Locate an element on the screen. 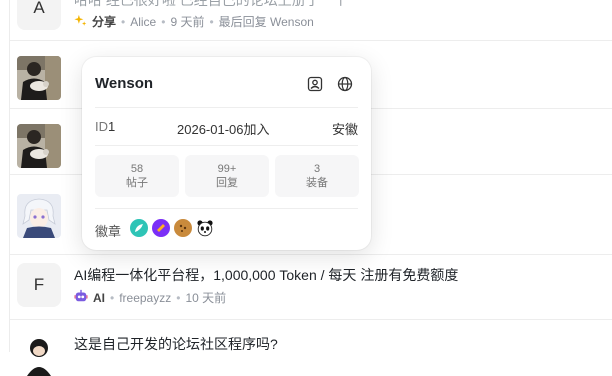  sparkles-icon is located at coordinates (80, 22).